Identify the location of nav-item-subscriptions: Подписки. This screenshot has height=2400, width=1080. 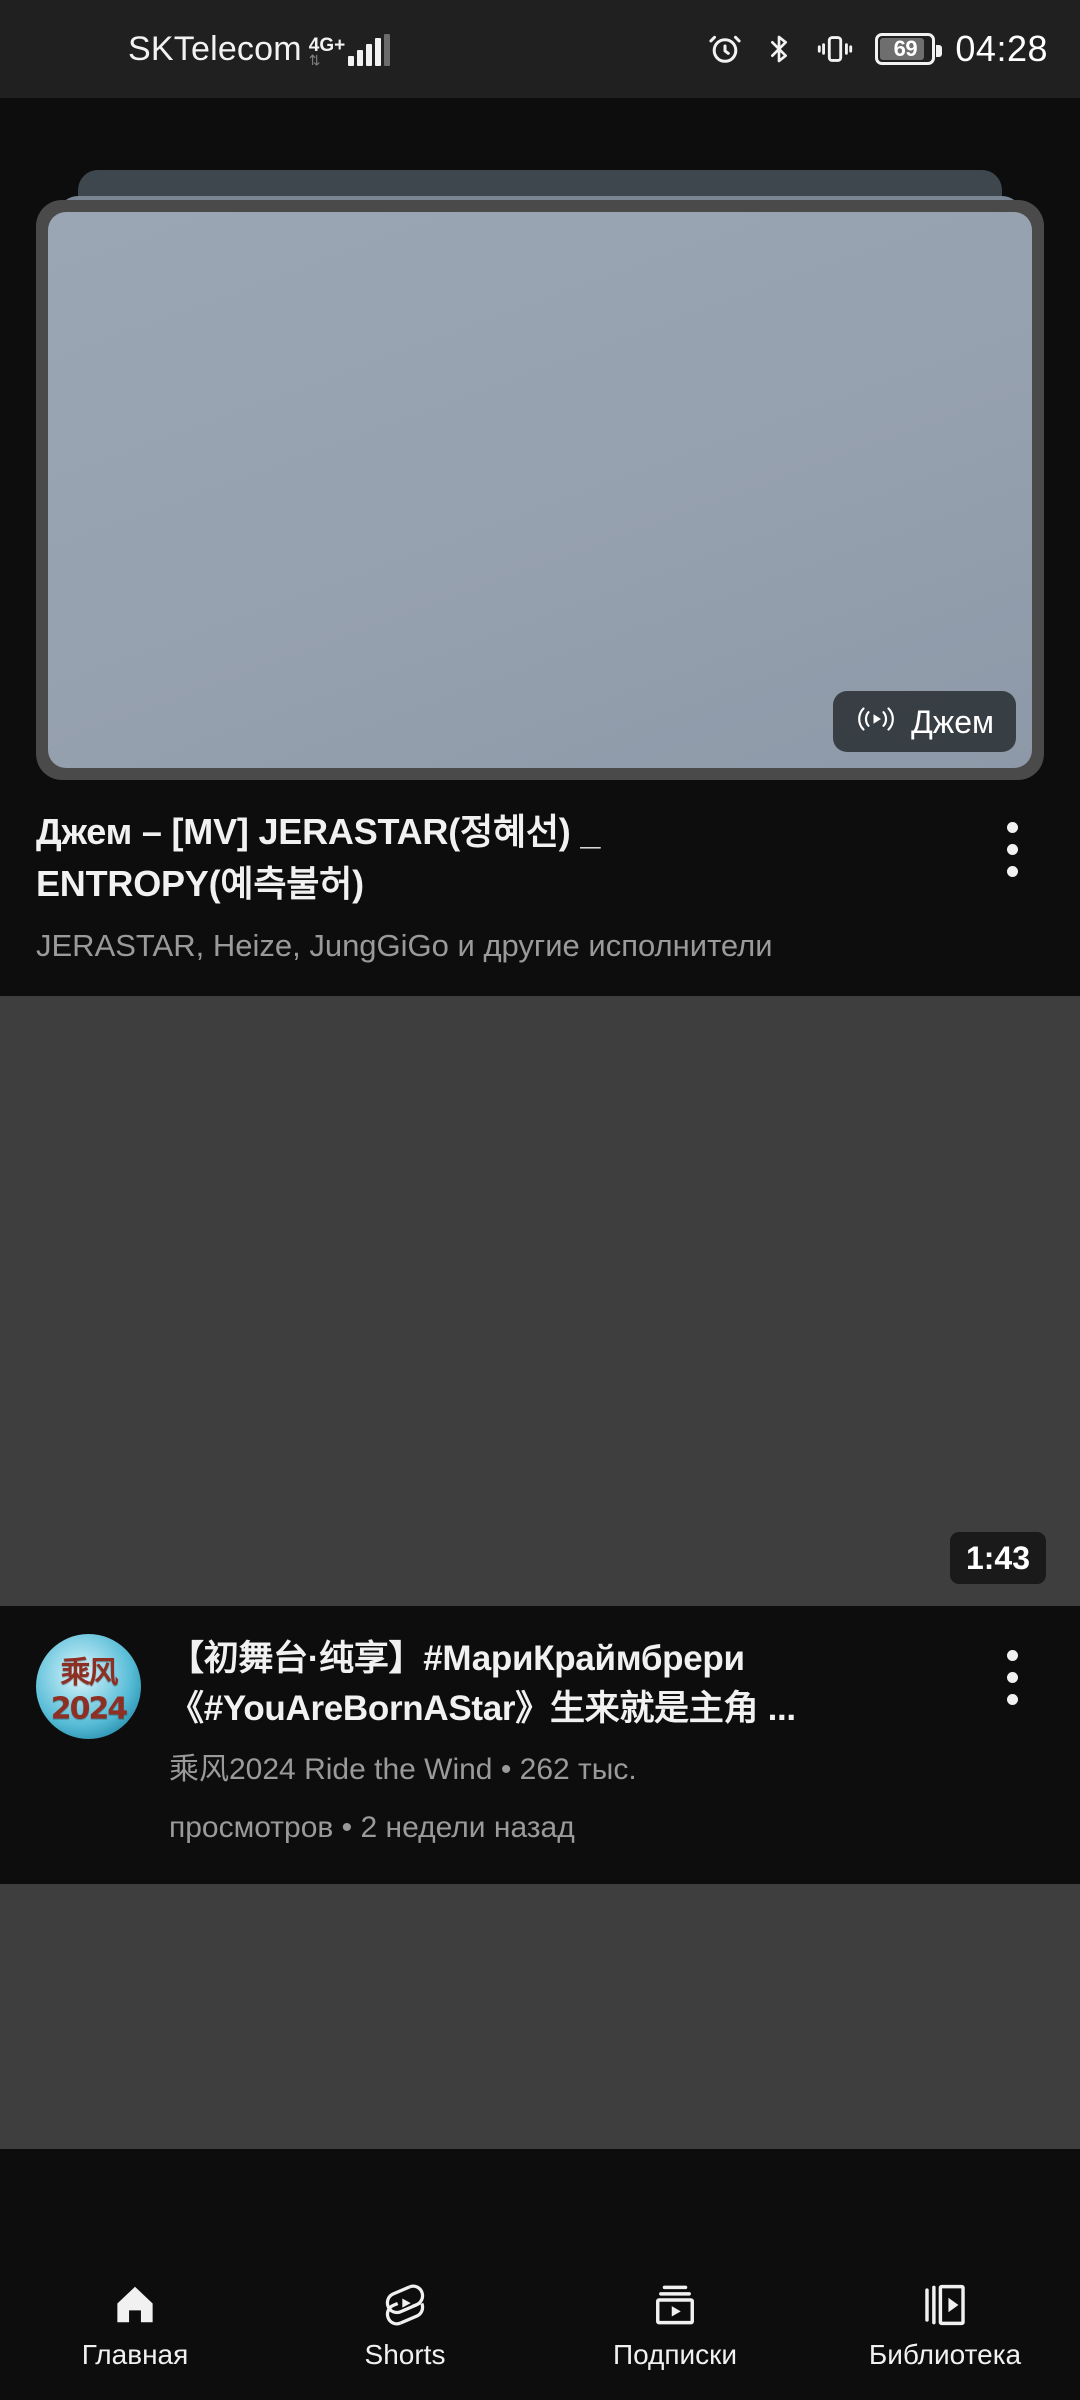
(675, 2325).